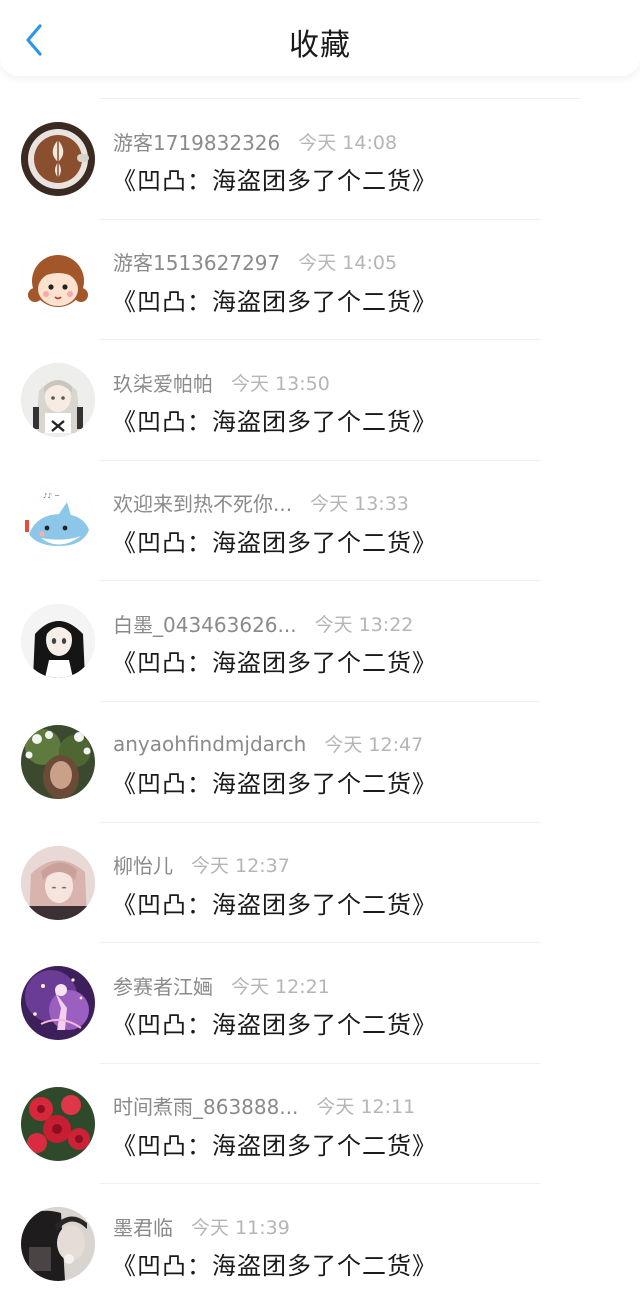  I want to click on list-item: 白墨_043463626... 今天 13:22 《凹凸：海盗团多了个二货》, so click(320, 641).